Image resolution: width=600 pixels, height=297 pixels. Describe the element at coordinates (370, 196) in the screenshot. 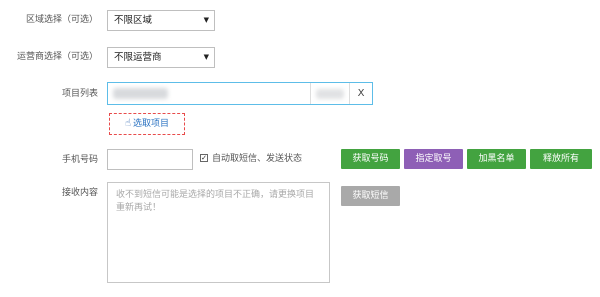

I see `get-sms-button: 获取短信` at that location.